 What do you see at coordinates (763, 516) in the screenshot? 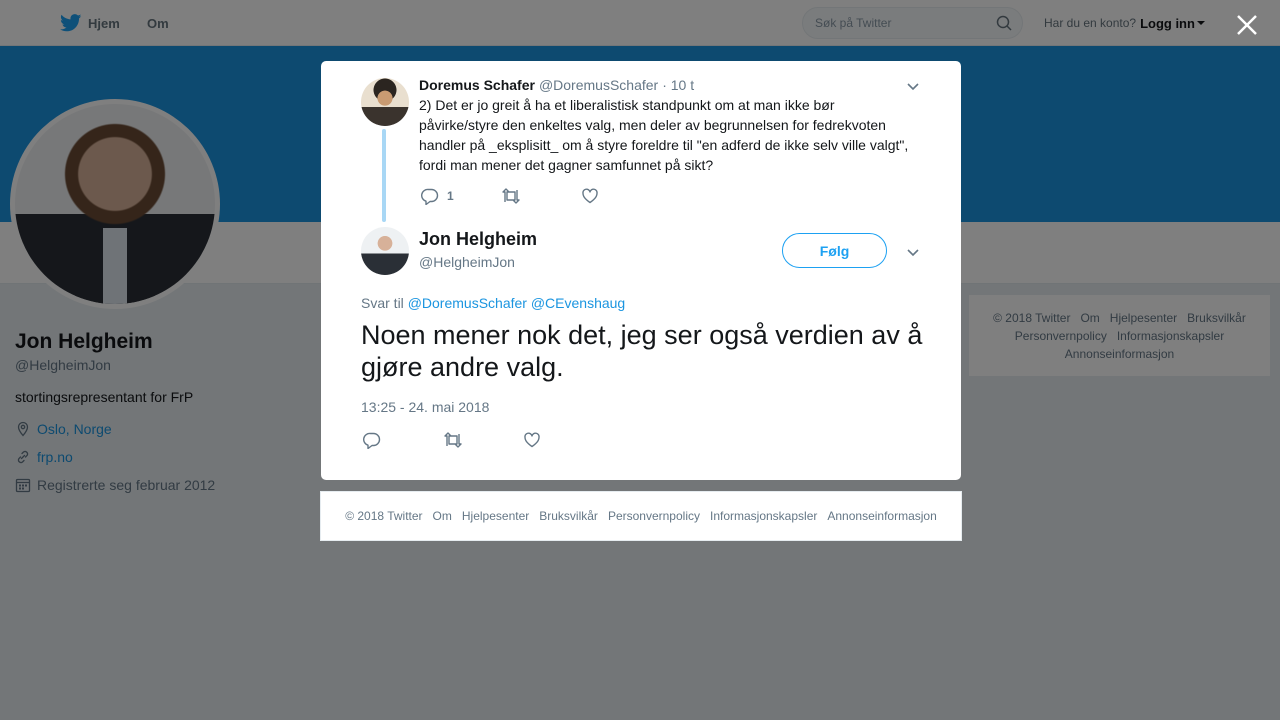
I see `footer-cookies: Informasjonskapsler` at bounding box center [763, 516].